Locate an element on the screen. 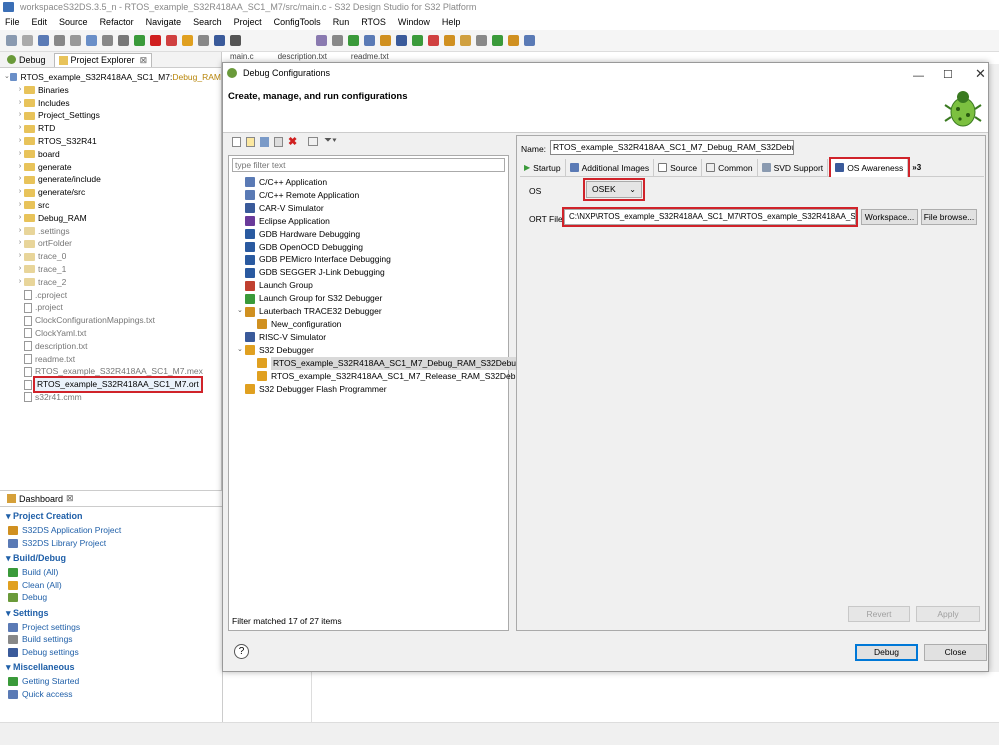 This screenshot has width=999, height=745. menu-configtools: ConfigTools is located at coordinates (297, 22).